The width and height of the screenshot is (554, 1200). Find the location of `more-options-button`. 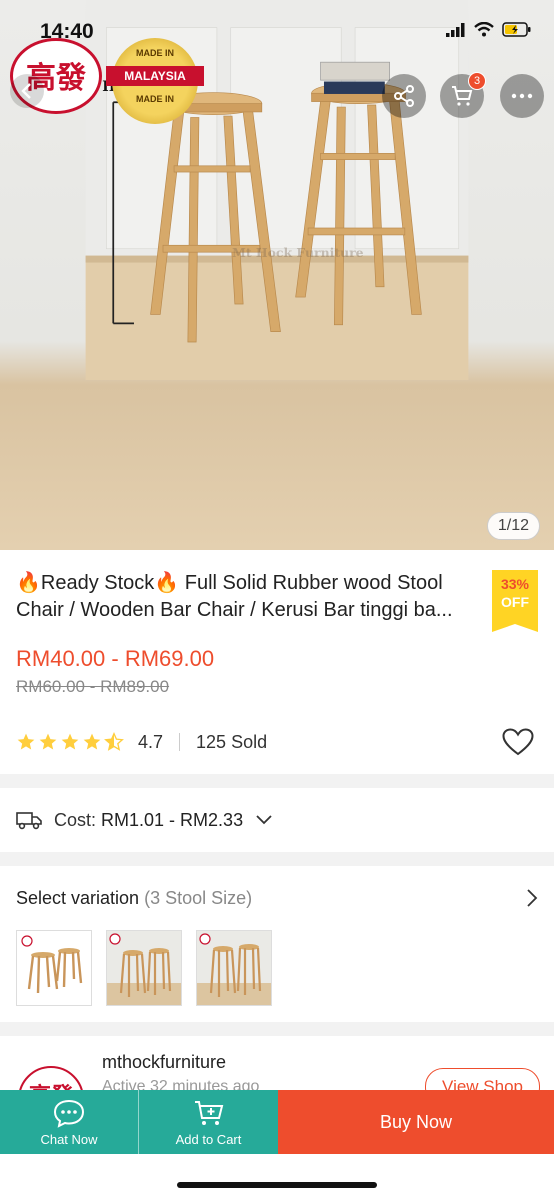

more-options-button is located at coordinates (522, 96).